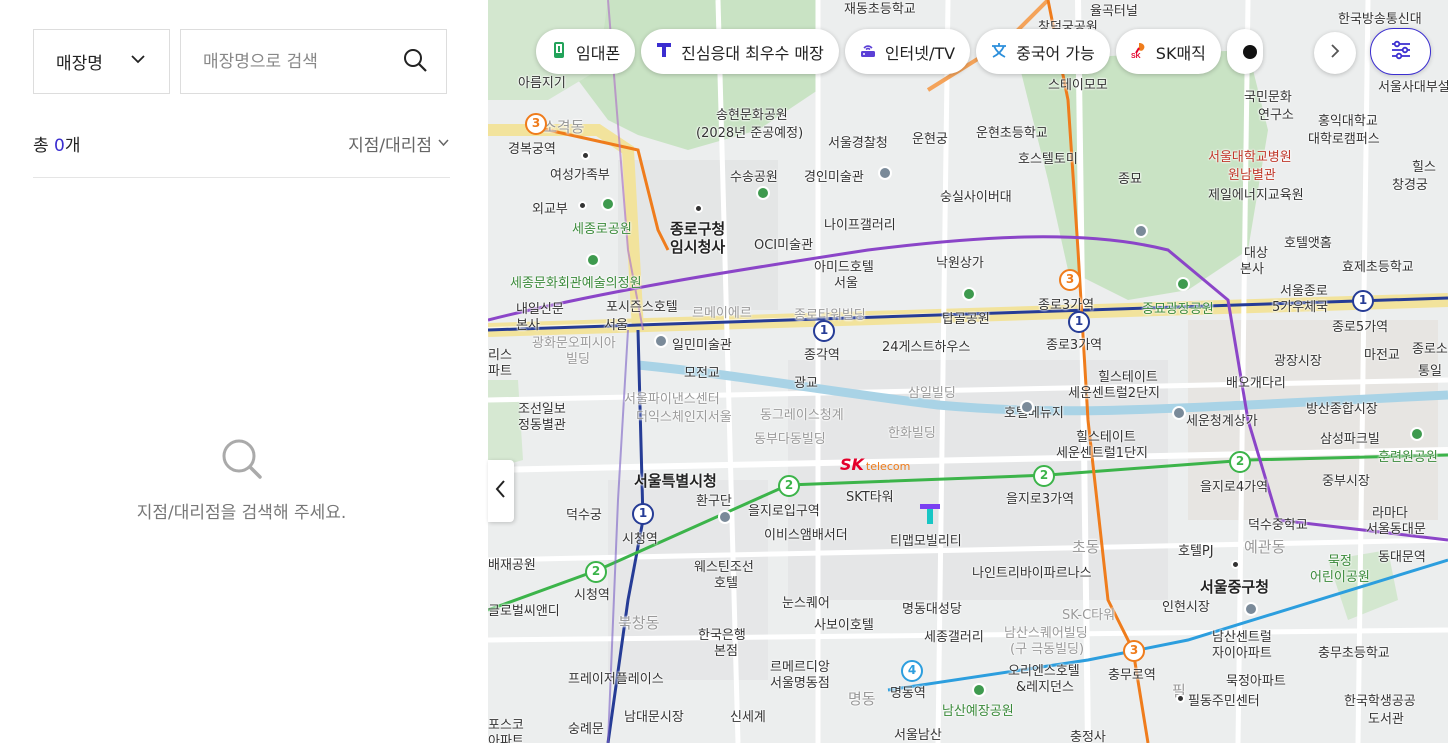 The image size is (1448, 743). I want to click on chevron-right-icon, so click(1335, 53).